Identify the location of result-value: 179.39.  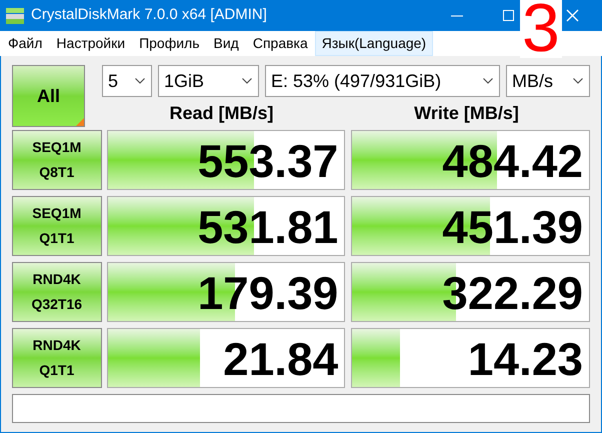
(268, 293).